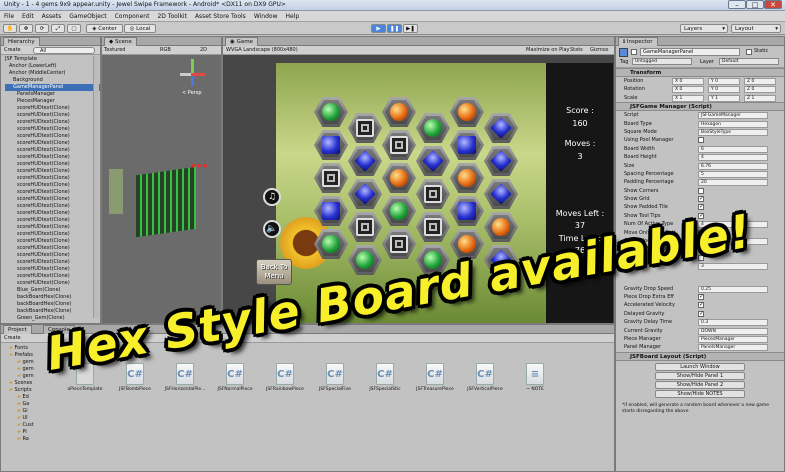 The height and width of the screenshot is (472, 785). Describe the element at coordinates (733, 331) in the screenshot. I see `field-value: DOWN` at that location.